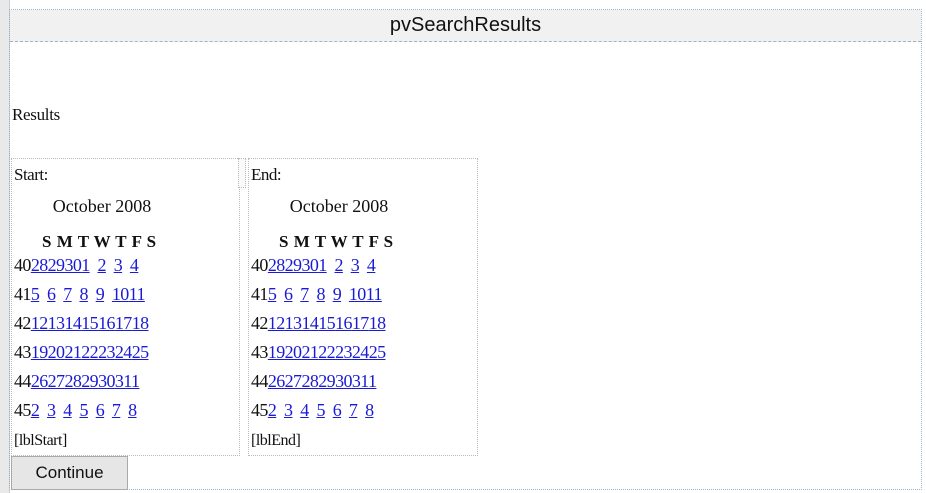 The width and height of the screenshot is (926, 493). I want to click on calendar-week-row: 402829301 2 3 4, so click(313, 265).